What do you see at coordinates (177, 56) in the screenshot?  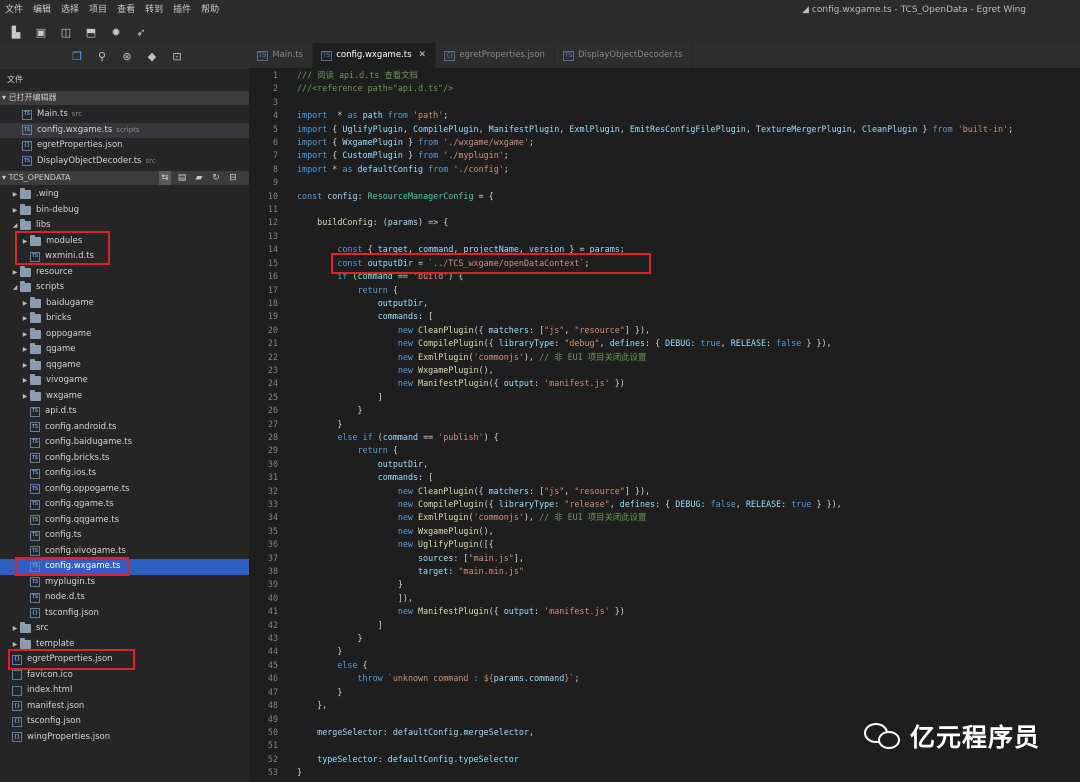 I see `debug-panel-icon: ⊡` at bounding box center [177, 56].